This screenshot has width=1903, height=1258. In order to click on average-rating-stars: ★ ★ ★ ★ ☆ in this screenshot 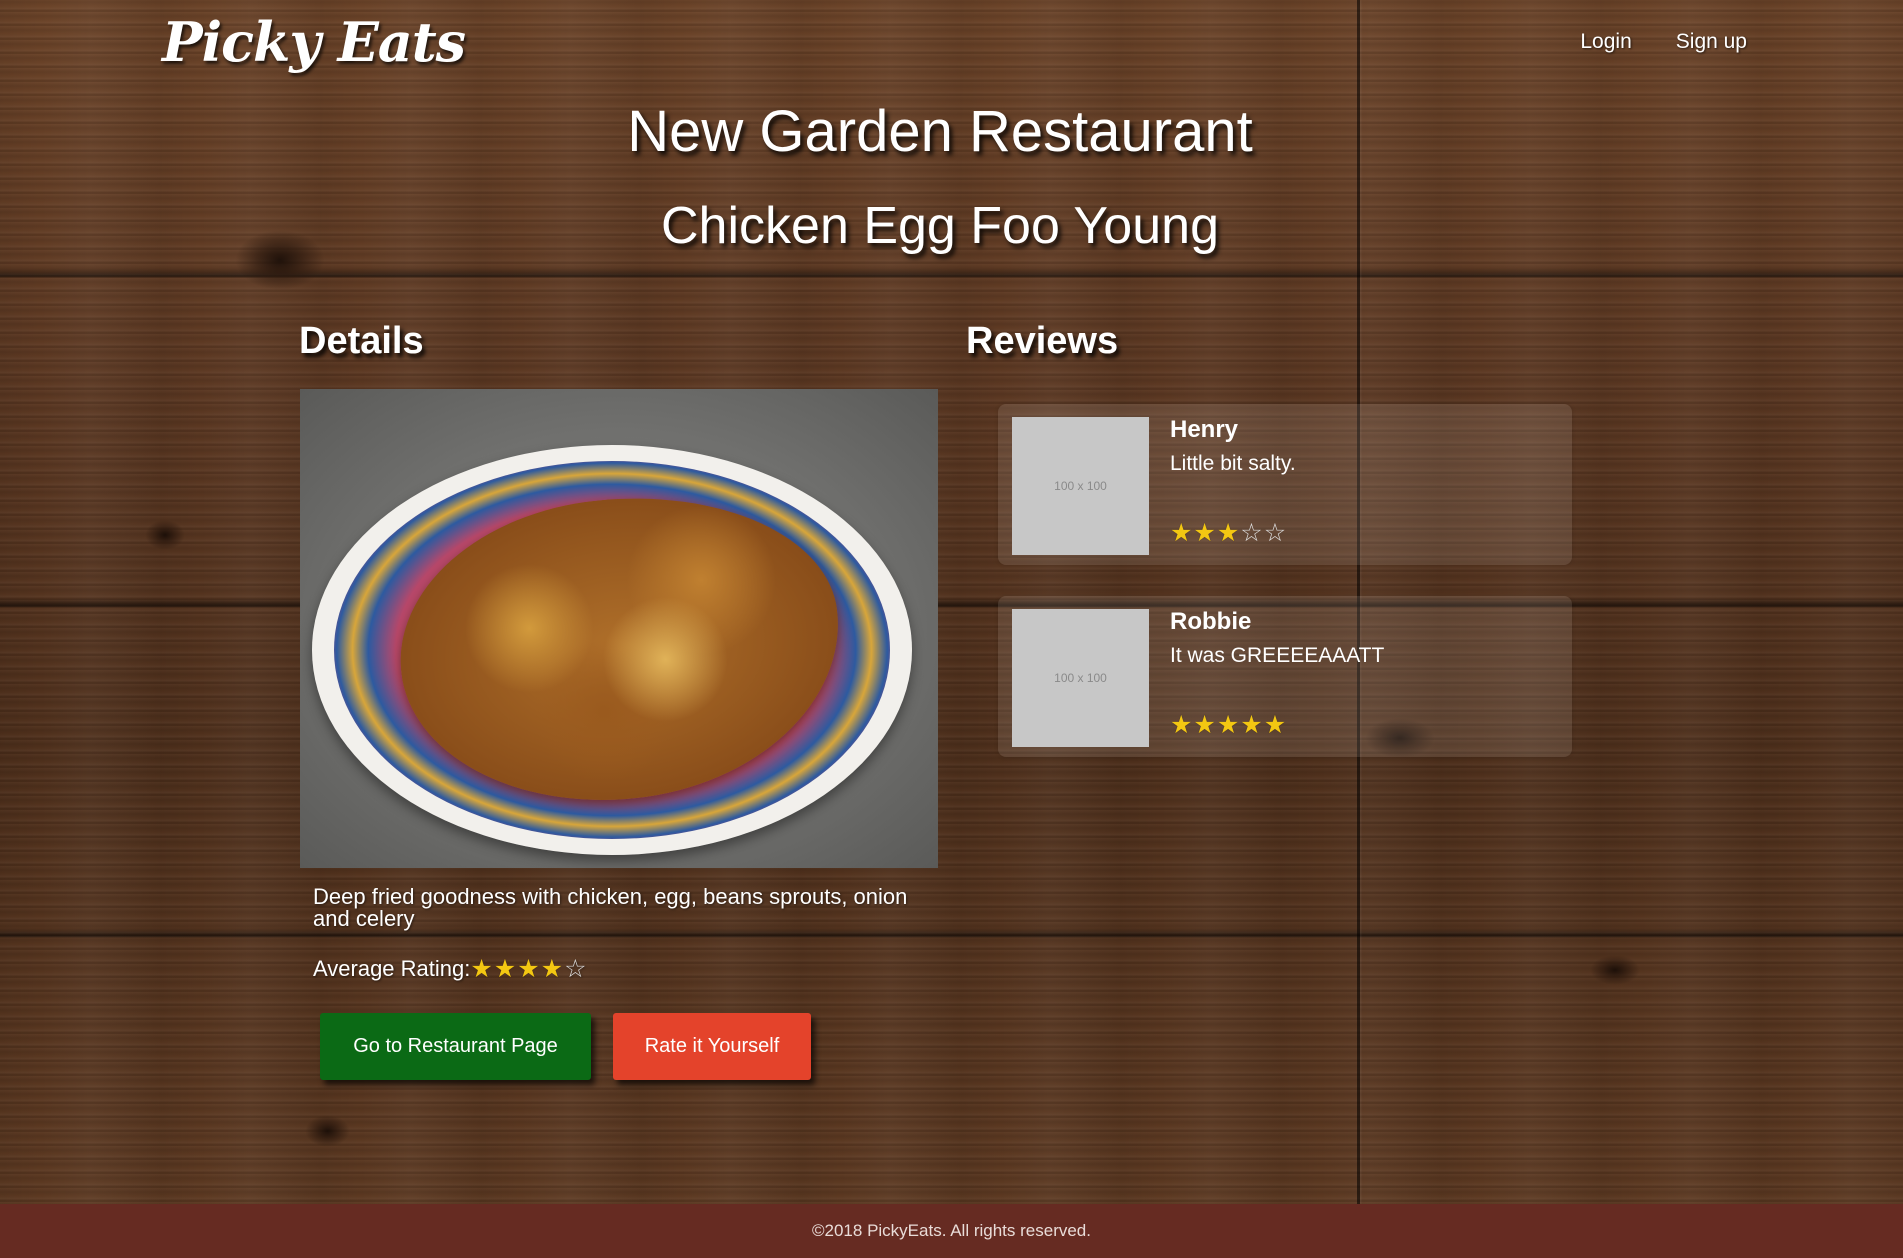, I will do `click(528, 968)`.